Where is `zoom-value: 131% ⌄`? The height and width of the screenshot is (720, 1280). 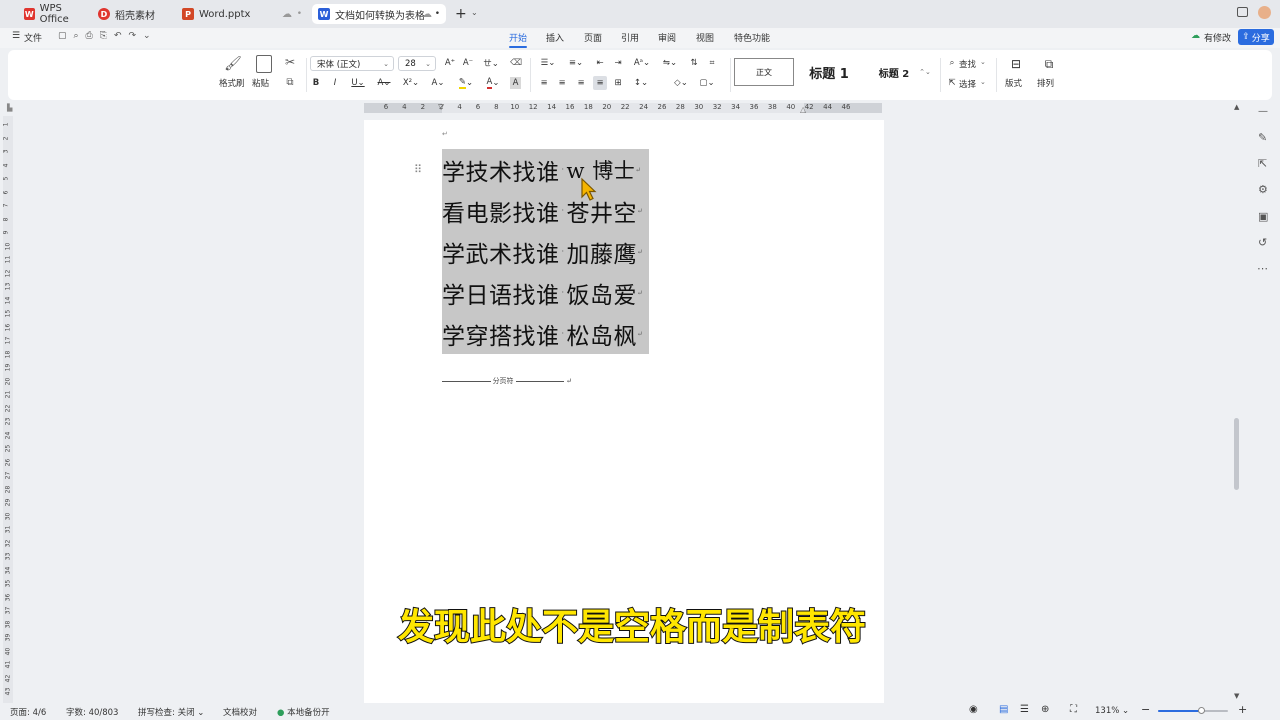 zoom-value: 131% ⌄ is located at coordinates (1112, 711).